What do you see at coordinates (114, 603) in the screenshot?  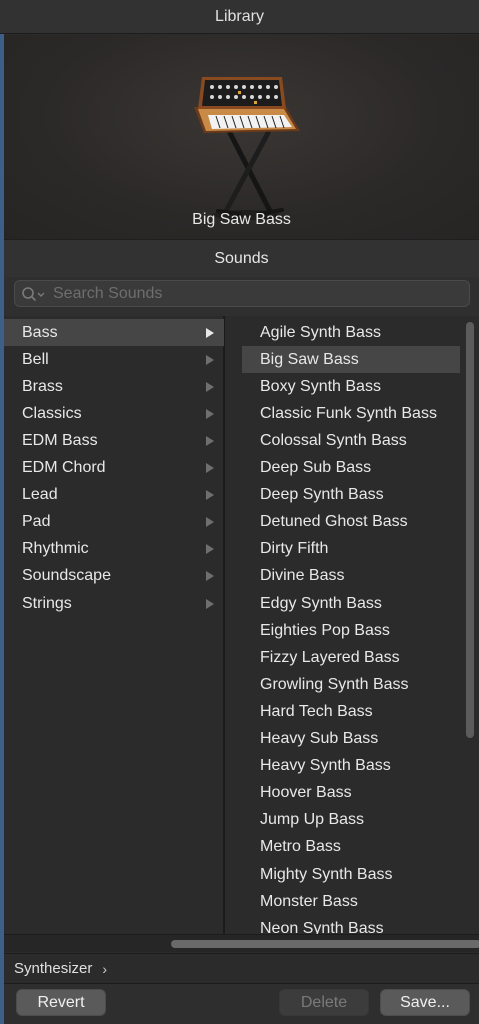 I see `category-item: Strings` at bounding box center [114, 603].